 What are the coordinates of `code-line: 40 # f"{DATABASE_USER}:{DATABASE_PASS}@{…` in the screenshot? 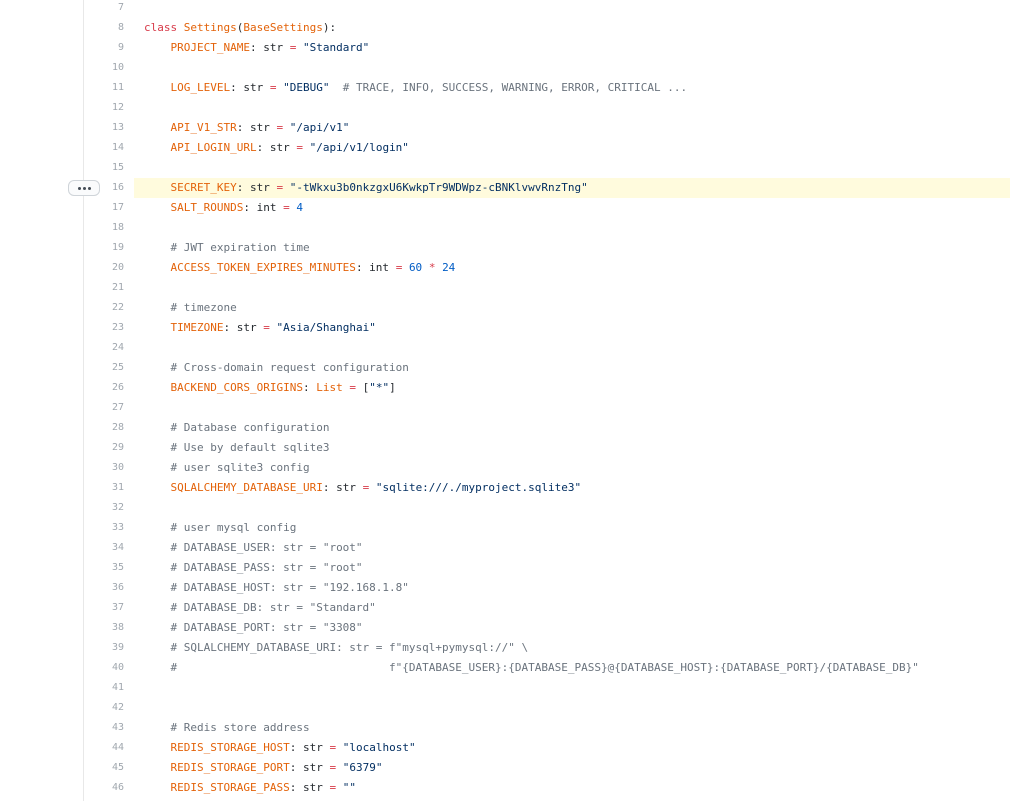 It's located at (505, 668).